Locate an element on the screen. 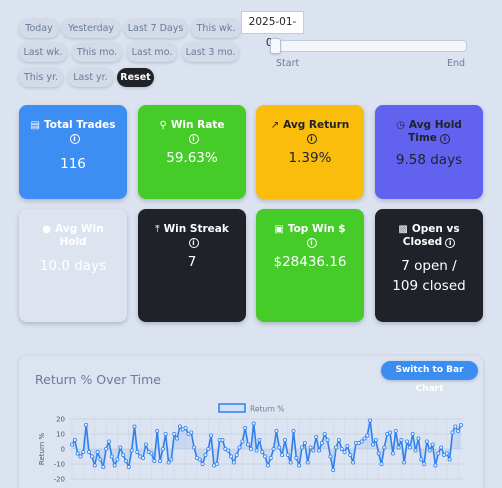 Image resolution: width=502 pixels, height=488 pixels. card-value-closed: 109 closed is located at coordinates (429, 286).